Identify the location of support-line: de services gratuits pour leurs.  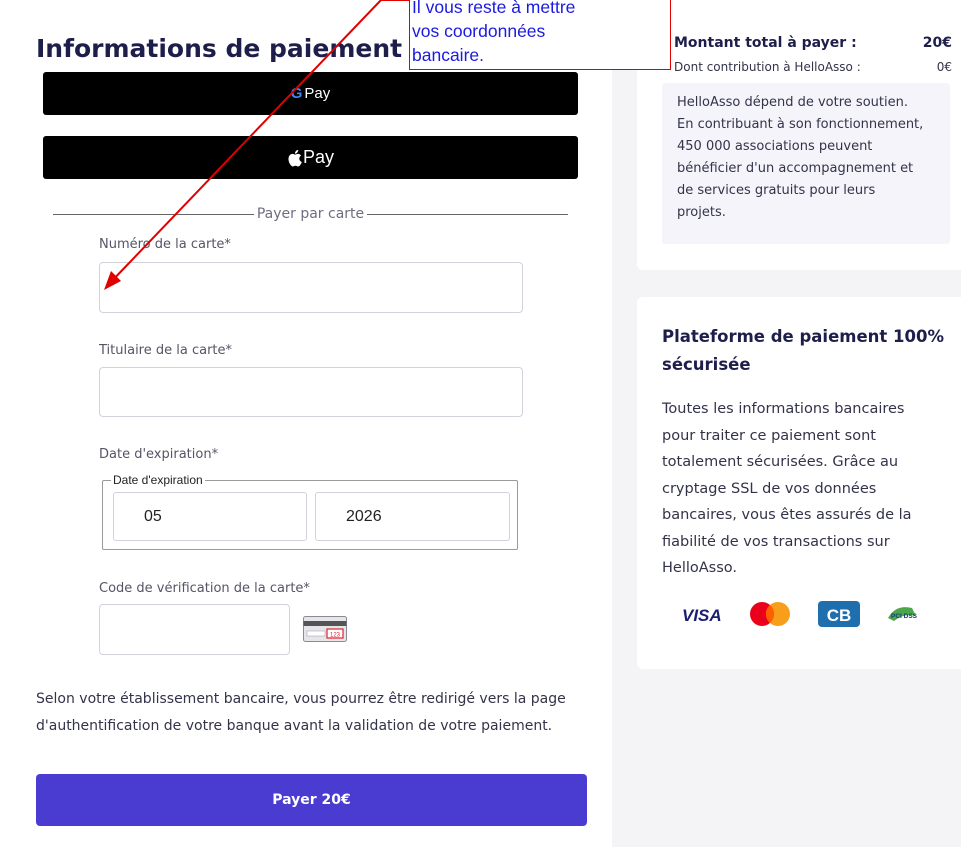
(776, 190).